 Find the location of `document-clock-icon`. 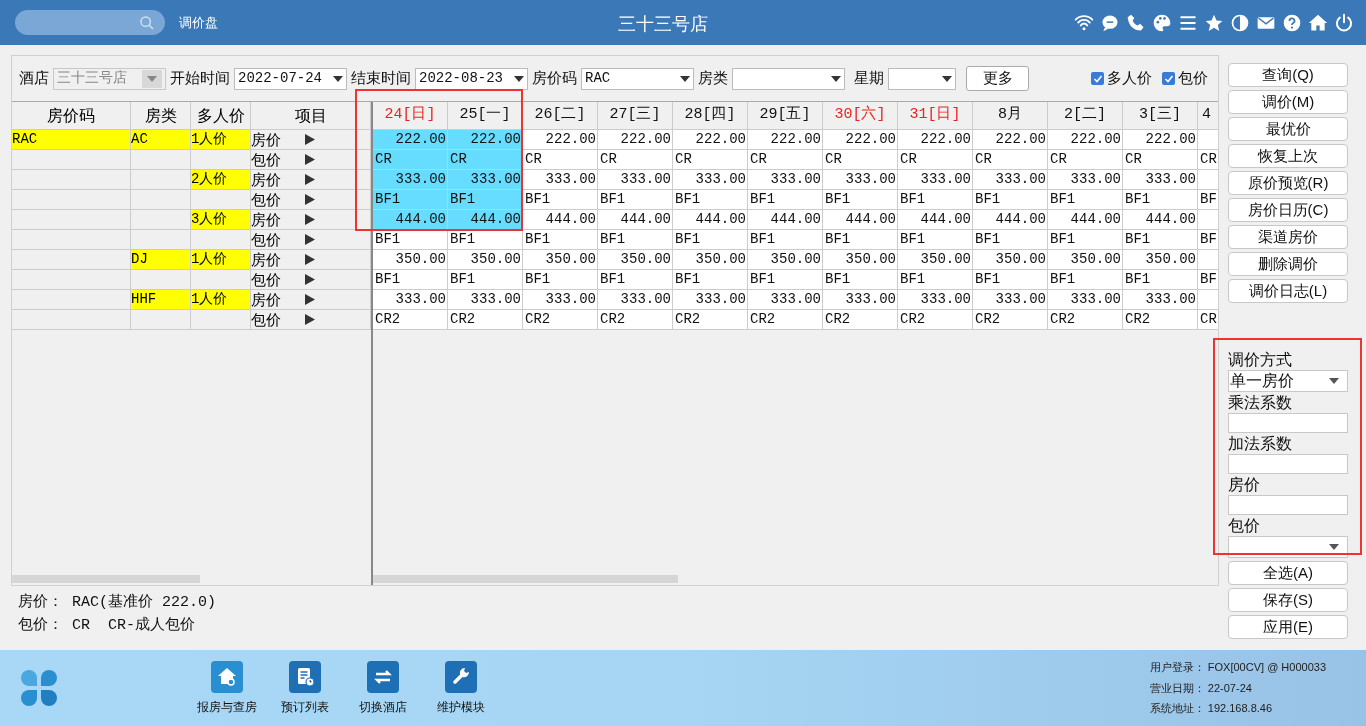

document-clock-icon is located at coordinates (305, 676).